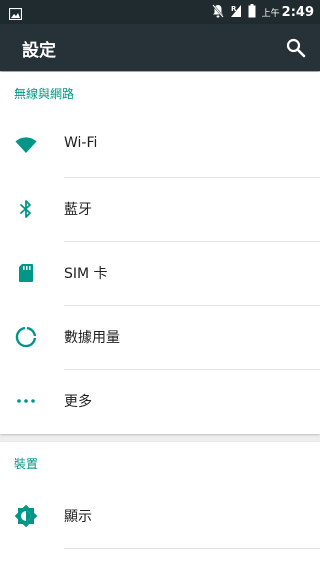 The image size is (320, 569). What do you see at coordinates (160, 337) in the screenshot?
I see `settings-item-data-usage: 數據用量` at bounding box center [160, 337].